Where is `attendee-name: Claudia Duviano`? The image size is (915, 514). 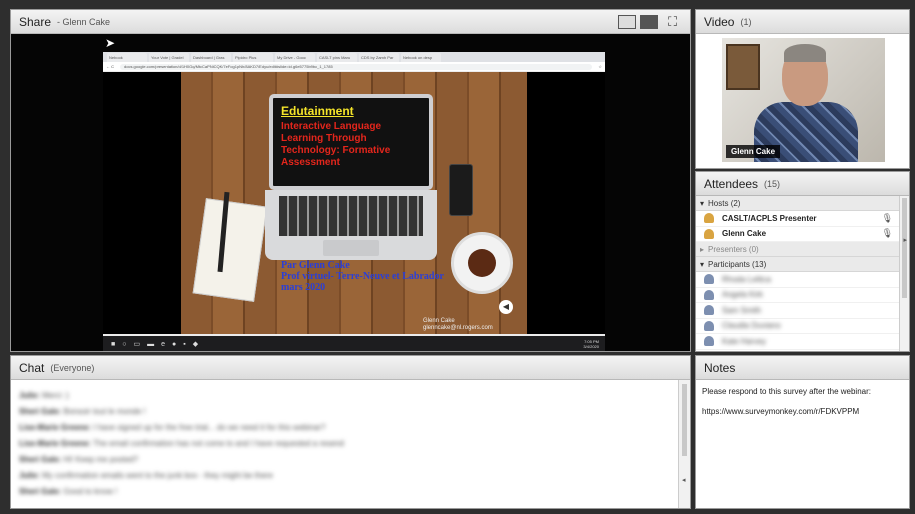 attendee-name: Claudia Duviano is located at coordinates (751, 326).